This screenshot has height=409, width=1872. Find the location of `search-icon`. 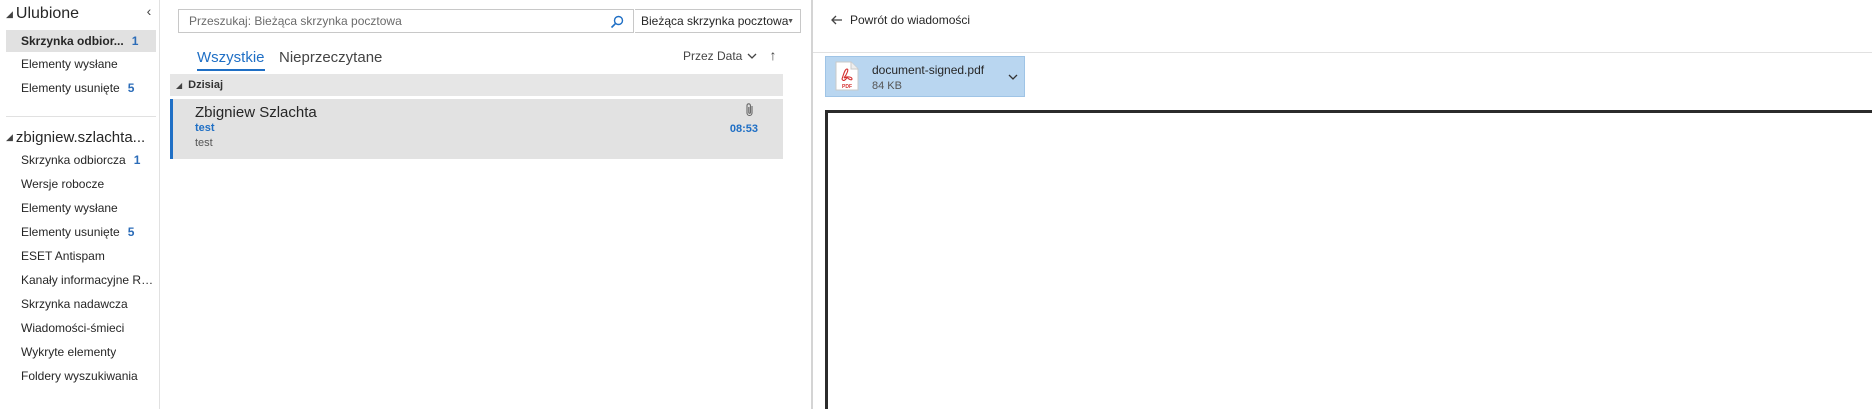

search-icon is located at coordinates (617, 22).